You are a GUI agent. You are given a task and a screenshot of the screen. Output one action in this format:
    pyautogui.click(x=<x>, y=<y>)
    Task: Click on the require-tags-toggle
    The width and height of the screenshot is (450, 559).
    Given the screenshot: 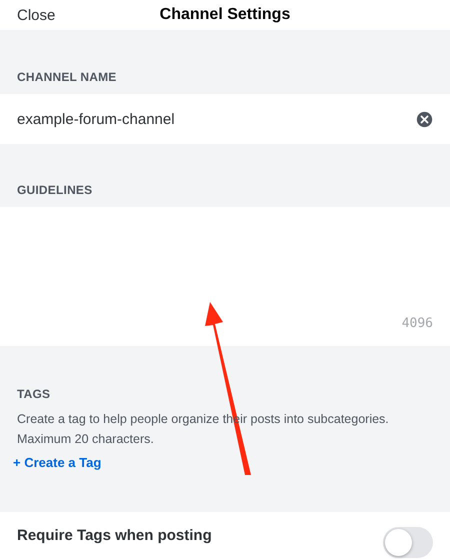 What is the action you would take?
    pyautogui.click(x=408, y=542)
    